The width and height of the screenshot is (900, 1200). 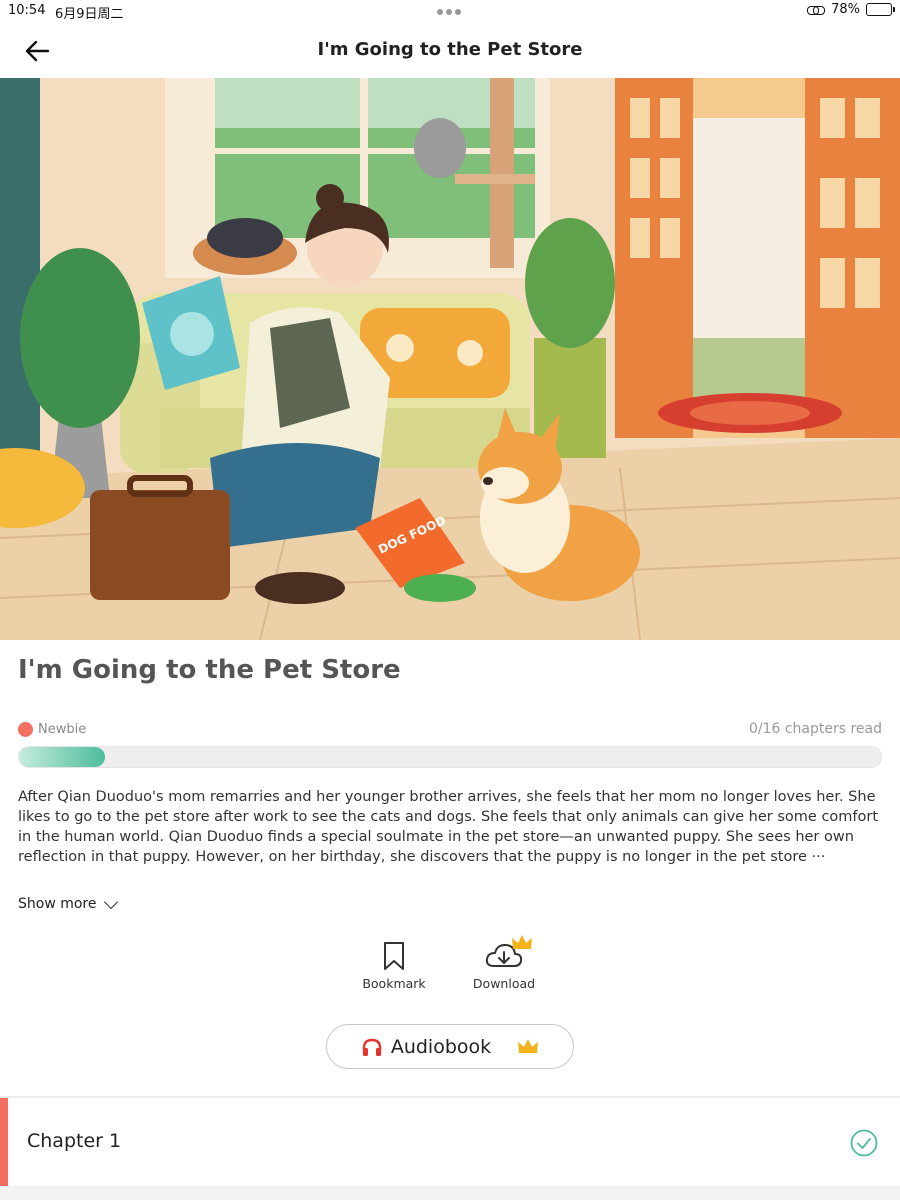 What do you see at coordinates (4, 1142) in the screenshot?
I see `current-chapter-marker` at bounding box center [4, 1142].